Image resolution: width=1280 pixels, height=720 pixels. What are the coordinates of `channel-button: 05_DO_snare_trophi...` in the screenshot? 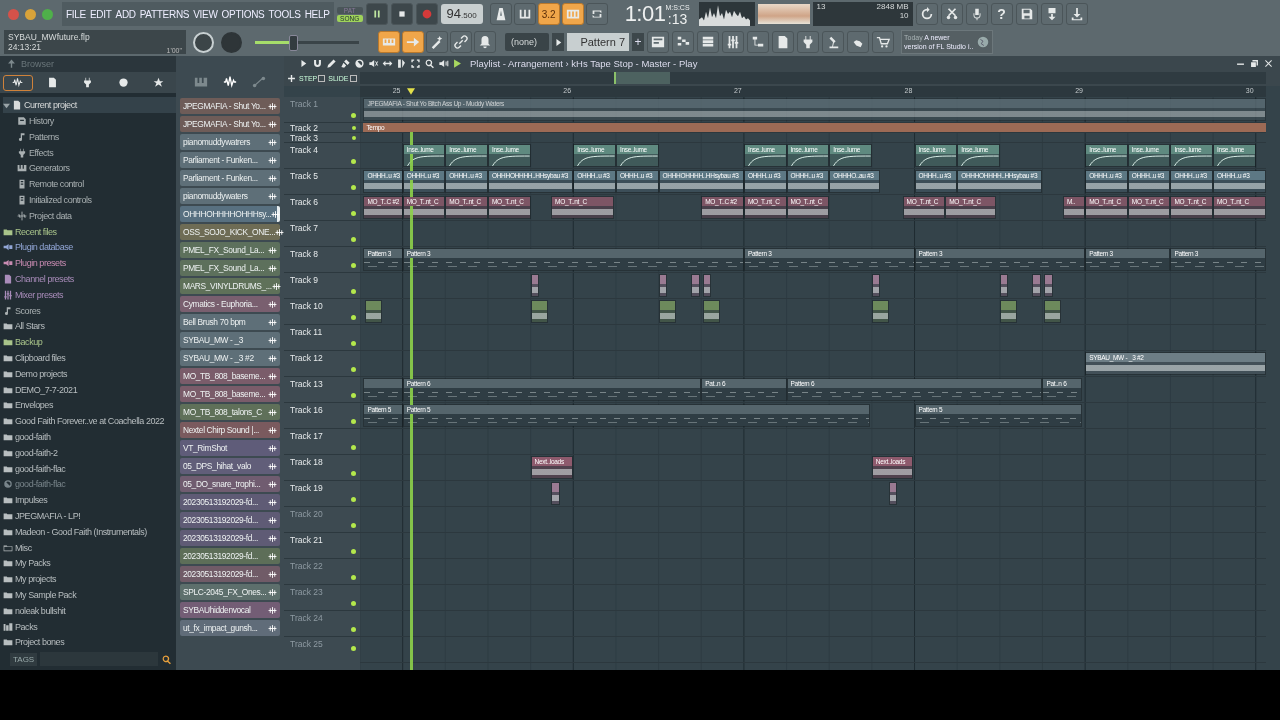 It's located at (230, 484).